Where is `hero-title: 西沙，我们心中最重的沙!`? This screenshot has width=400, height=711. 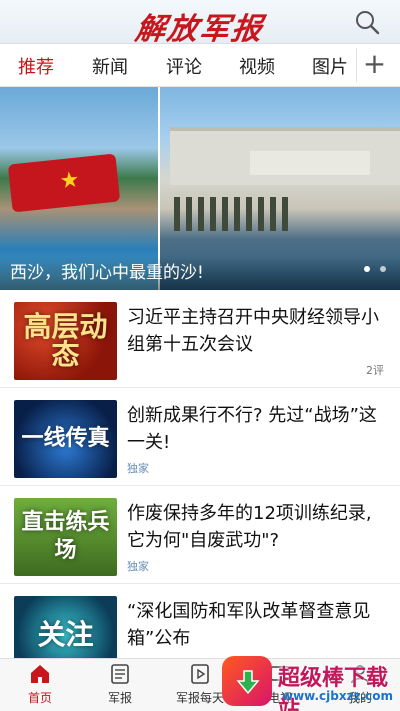
hero-title: 西沙，我们心中最重的沙! is located at coordinates (107, 273).